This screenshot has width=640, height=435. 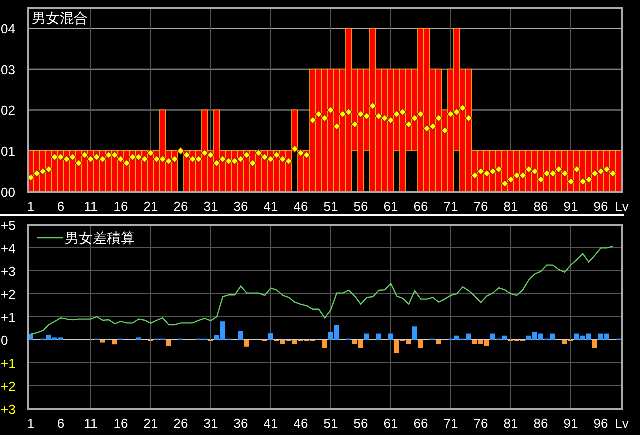 What do you see at coordinates (4, 340) in the screenshot?
I see `axis-label: 0` at bounding box center [4, 340].